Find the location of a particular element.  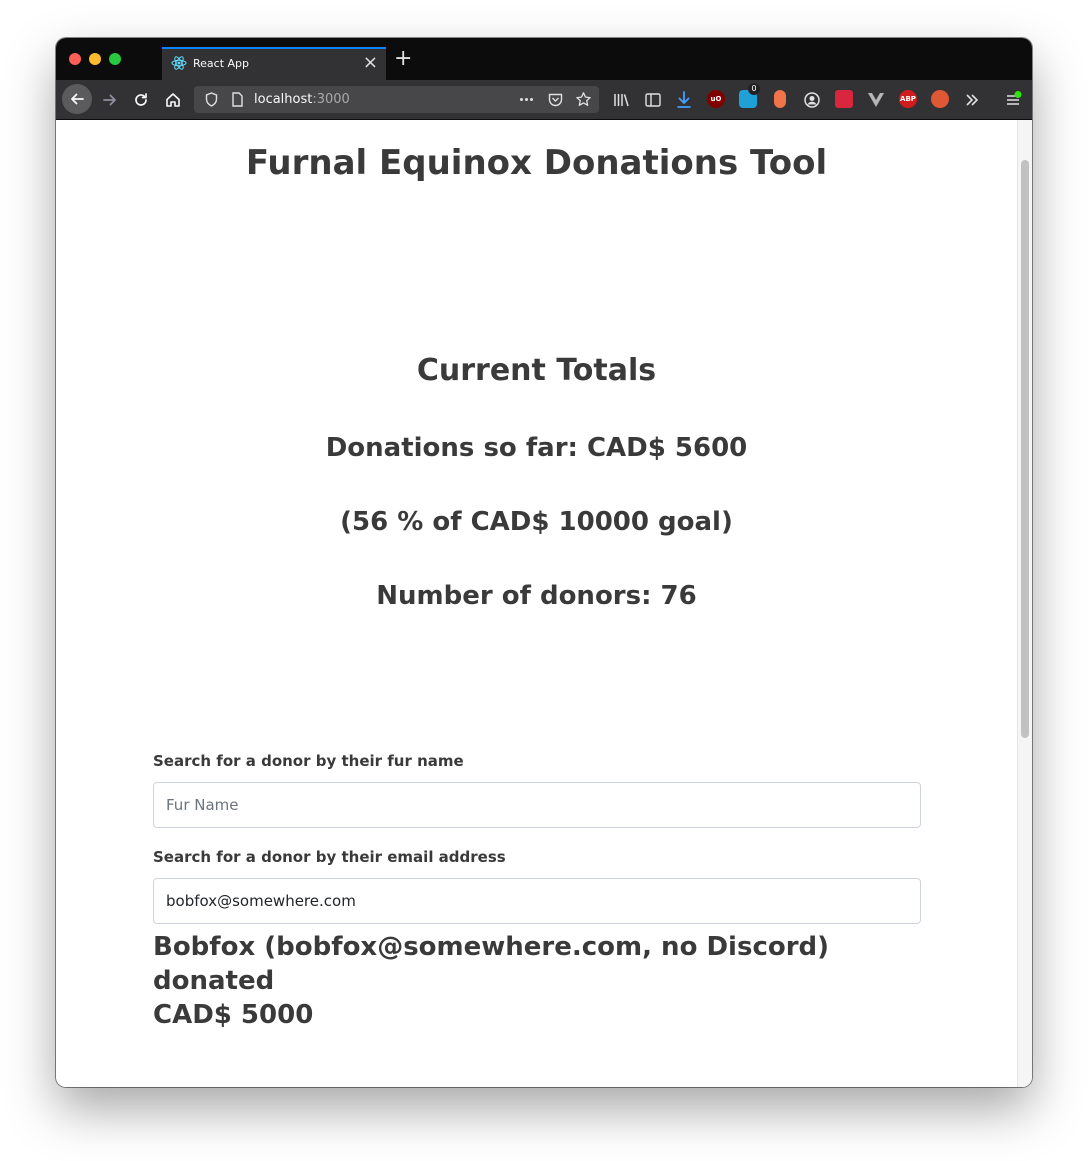

more-tools-chevron-icon is located at coordinates (972, 100).